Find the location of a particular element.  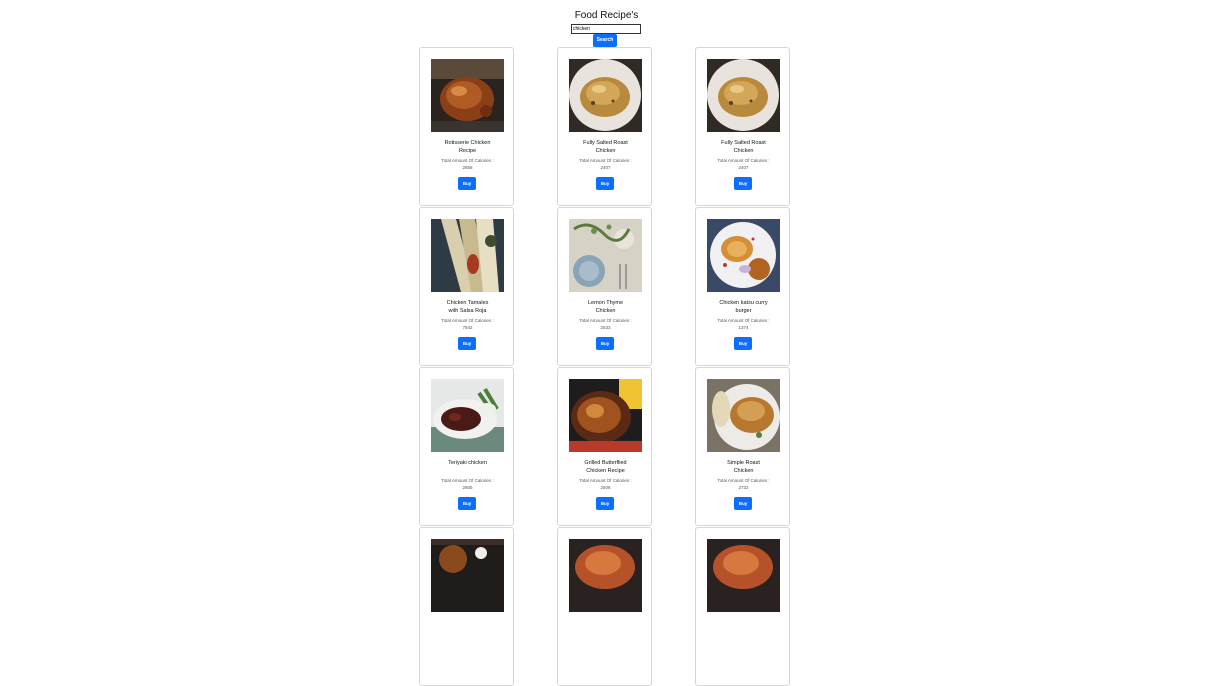

calories-value: 7842 is located at coordinates (467, 327).